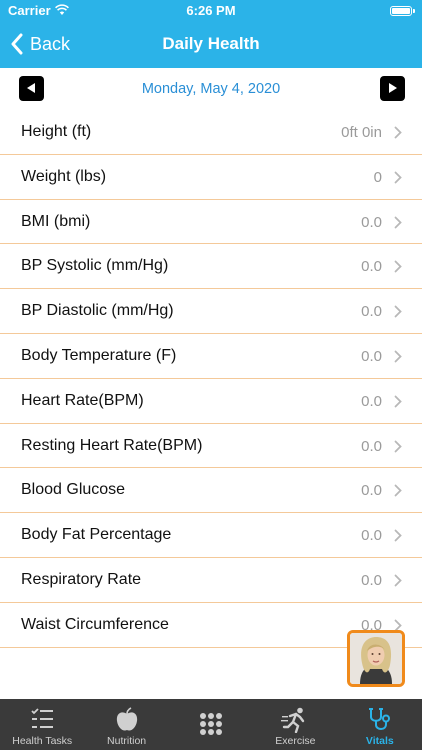 Image resolution: width=422 pixels, height=750 pixels. I want to click on vital-row: Height (ft) 0ft 0in, so click(211, 132).